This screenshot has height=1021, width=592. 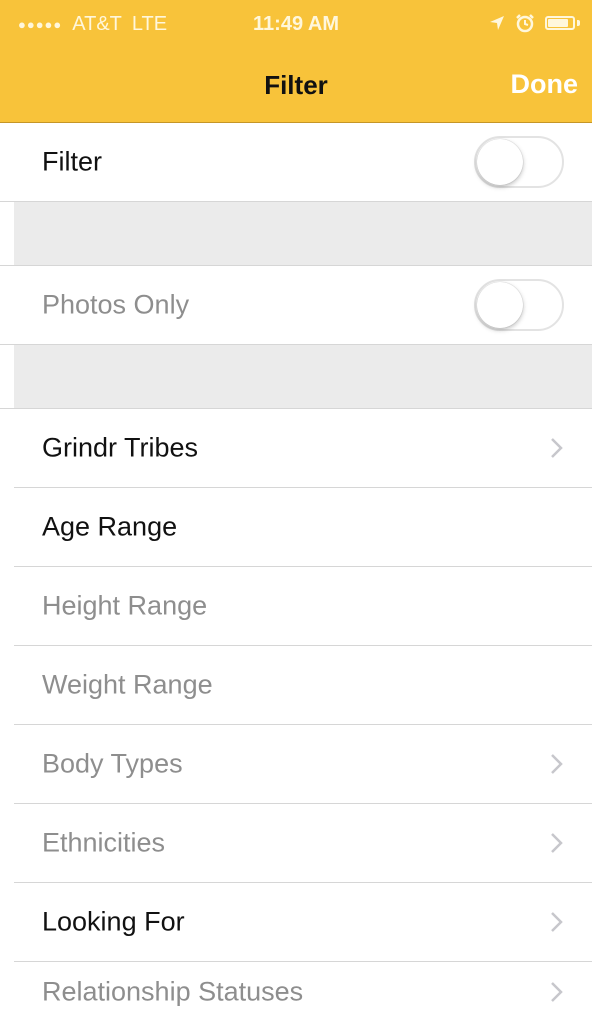 What do you see at coordinates (296, 24) in the screenshot?
I see `status-bar: ●●●●● AT&T LTE 11:49 AM` at bounding box center [296, 24].